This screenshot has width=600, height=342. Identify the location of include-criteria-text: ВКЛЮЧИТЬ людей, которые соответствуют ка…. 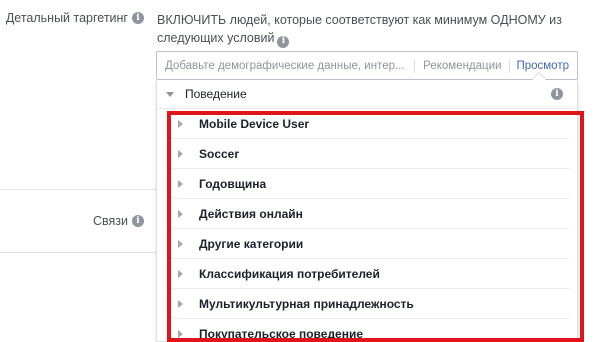
(367, 29).